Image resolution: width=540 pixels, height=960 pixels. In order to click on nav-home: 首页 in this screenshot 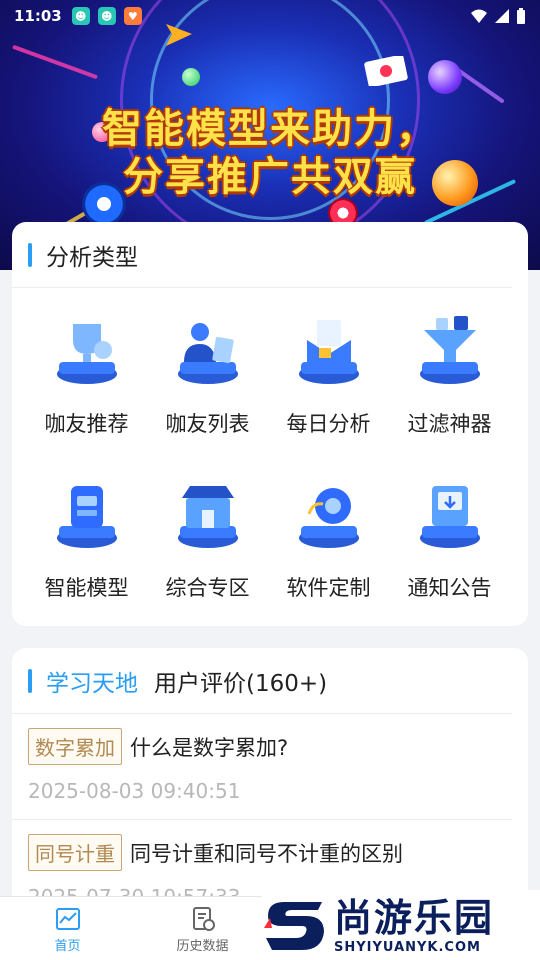, I will do `click(67, 928)`.